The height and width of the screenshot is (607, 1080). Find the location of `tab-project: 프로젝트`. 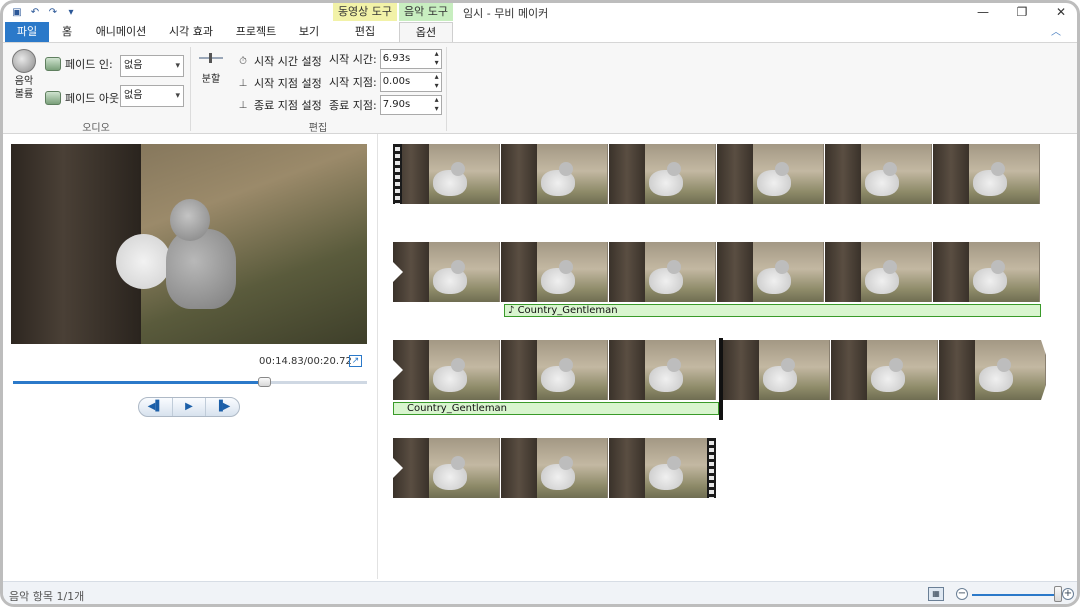

tab-project: 프로젝트 is located at coordinates (256, 32).